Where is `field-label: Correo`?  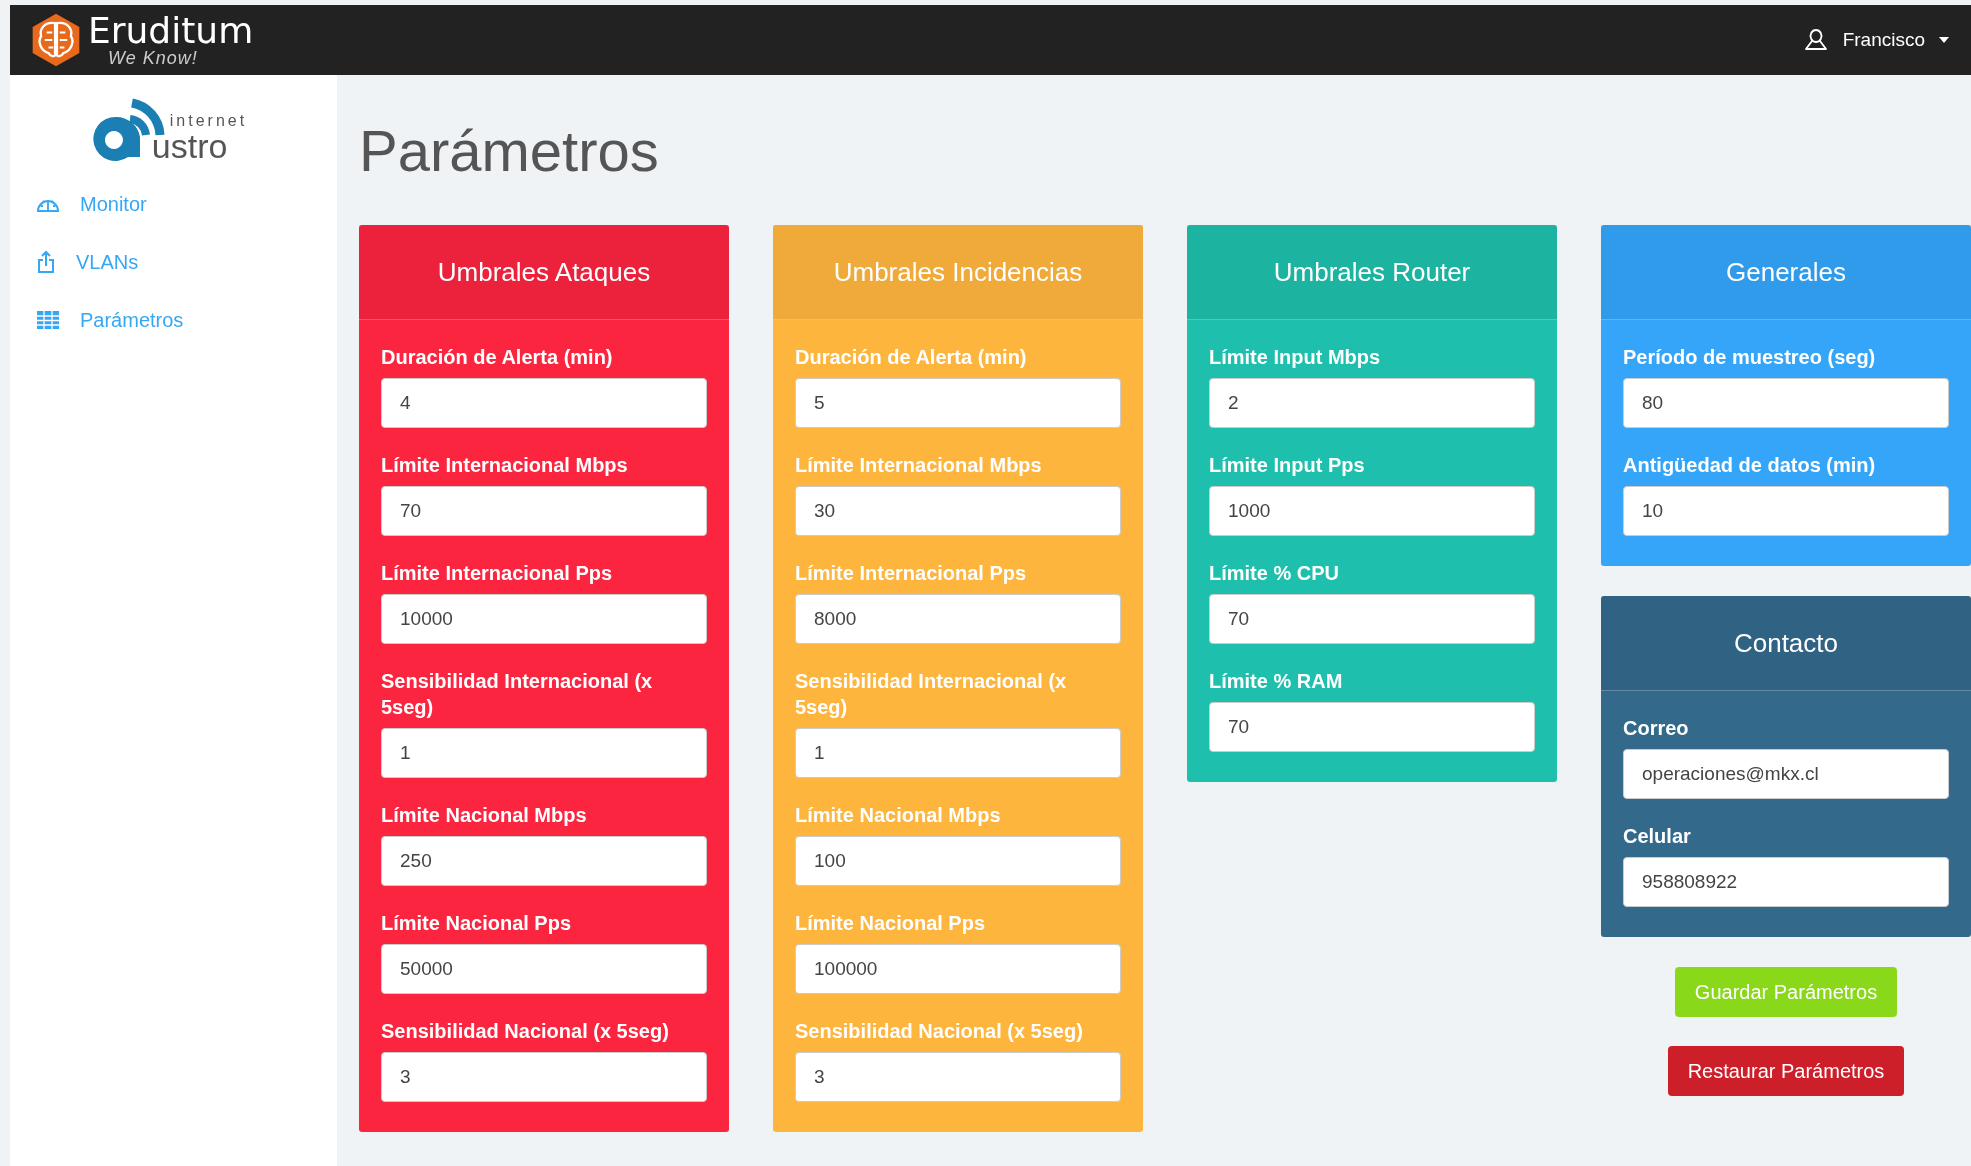 field-label: Correo is located at coordinates (1656, 728).